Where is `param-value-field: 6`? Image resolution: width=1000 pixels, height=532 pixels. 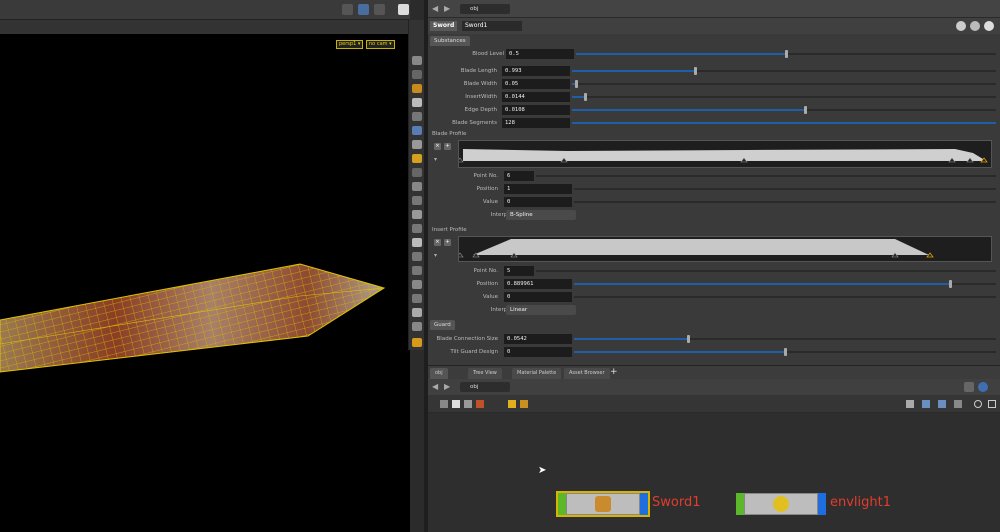
param-value-field: 6 is located at coordinates (519, 176).